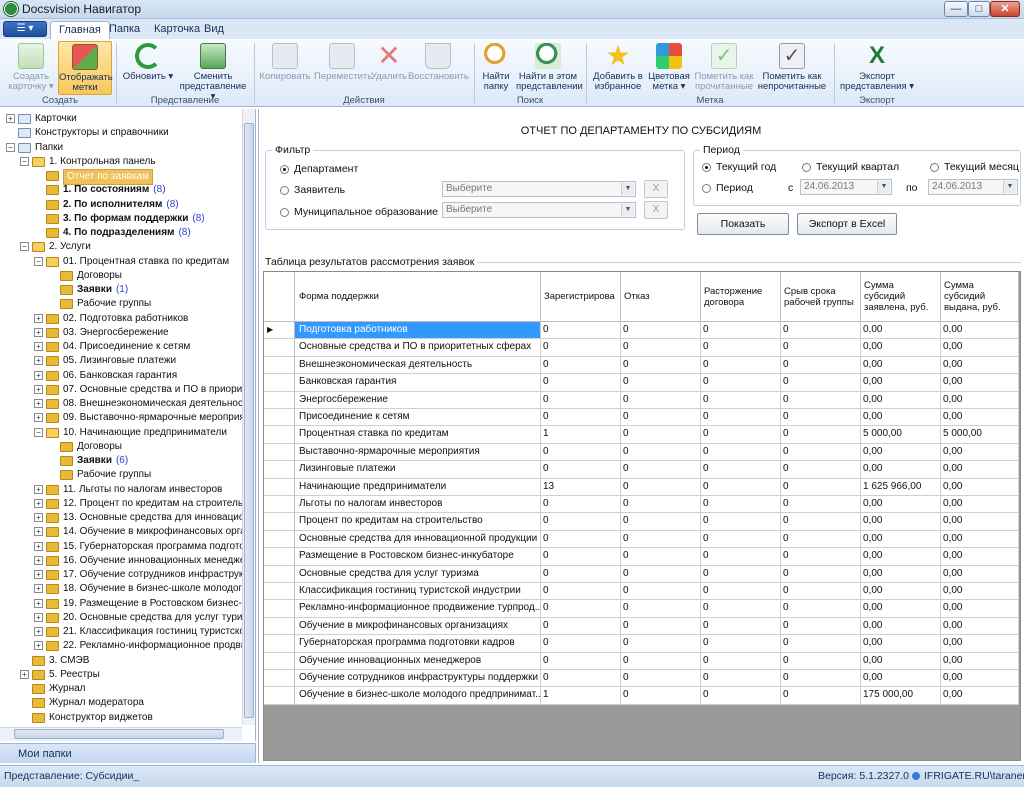 Image resolution: width=1024 pixels, height=787 pixels. Describe the element at coordinates (389, 68) in the screenshot. I see `delete-button: ✕ Удалить` at that location.